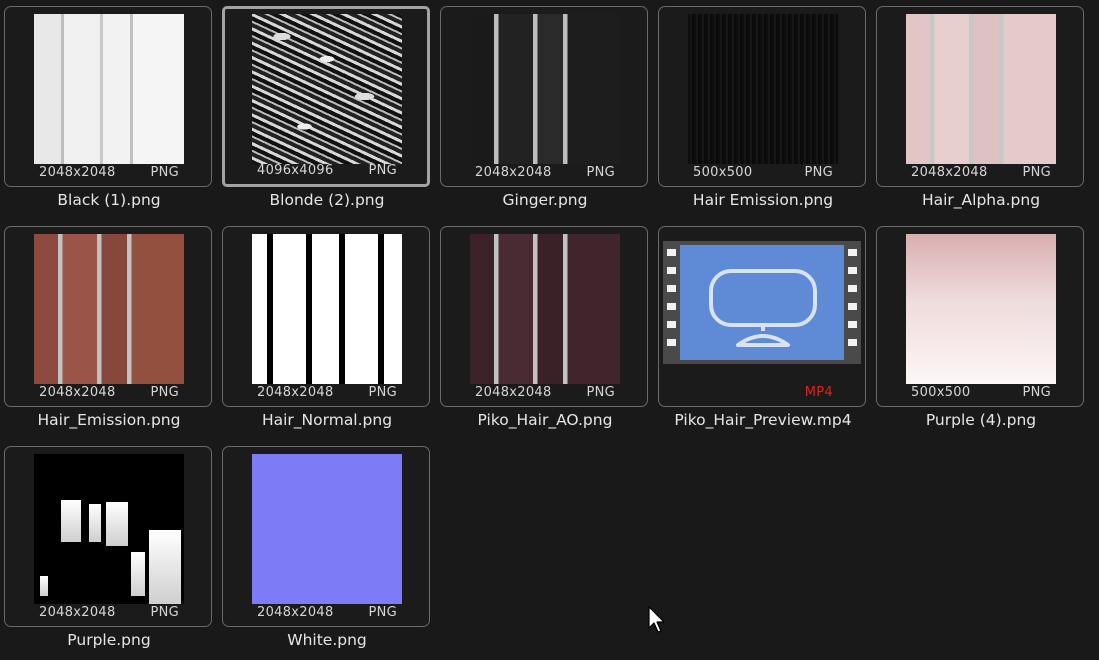  Describe the element at coordinates (109, 529) in the screenshot. I see `mask-blocks-icon` at that location.